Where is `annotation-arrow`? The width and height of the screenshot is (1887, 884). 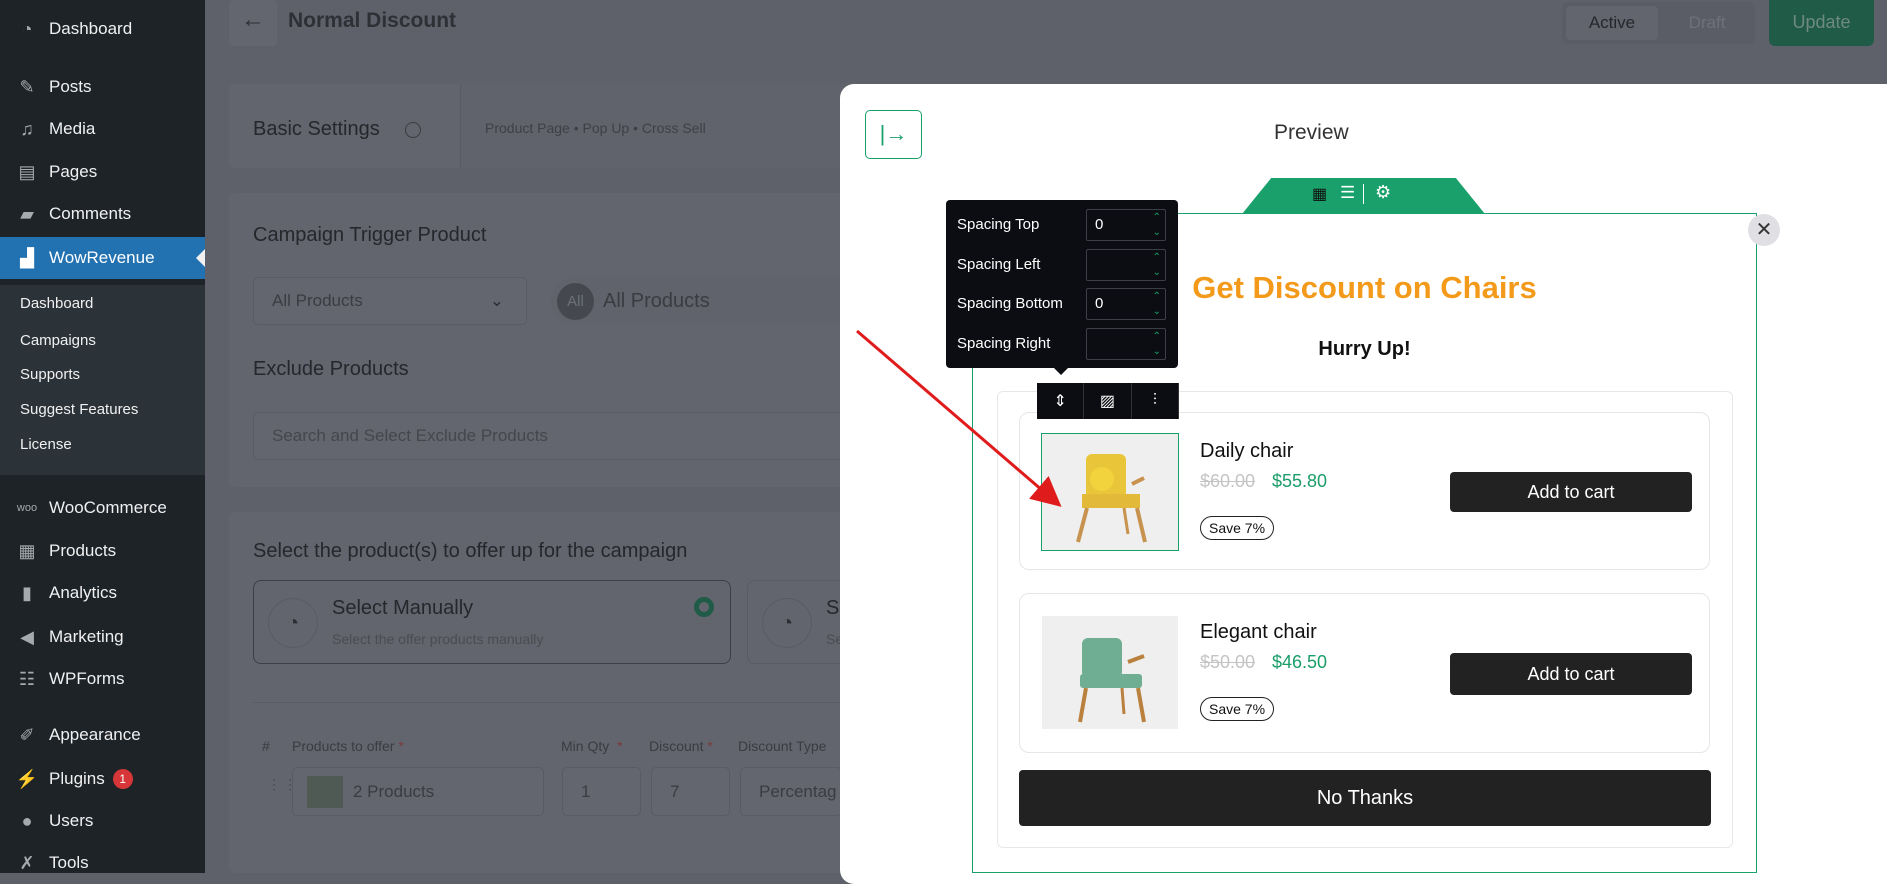
annotation-arrow is located at coordinates (959, 418).